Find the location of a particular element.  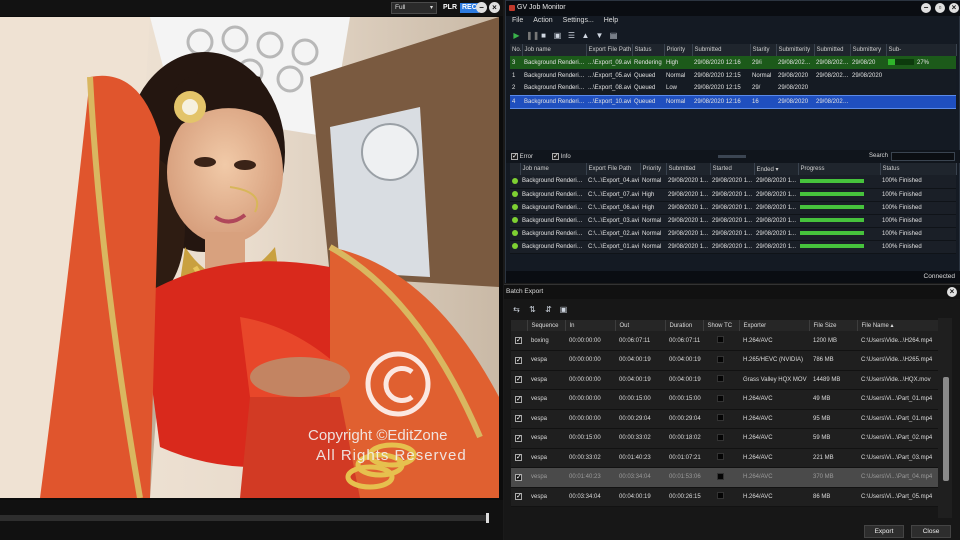

sort-icon: ⇵ is located at coordinates (548, 309).